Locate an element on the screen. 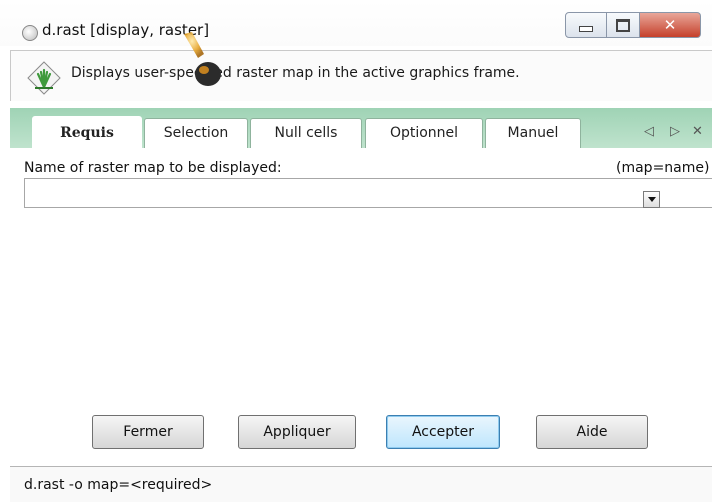 This screenshot has height=502, width=712. tab-close-icon: ✕ is located at coordinates (697, 131).